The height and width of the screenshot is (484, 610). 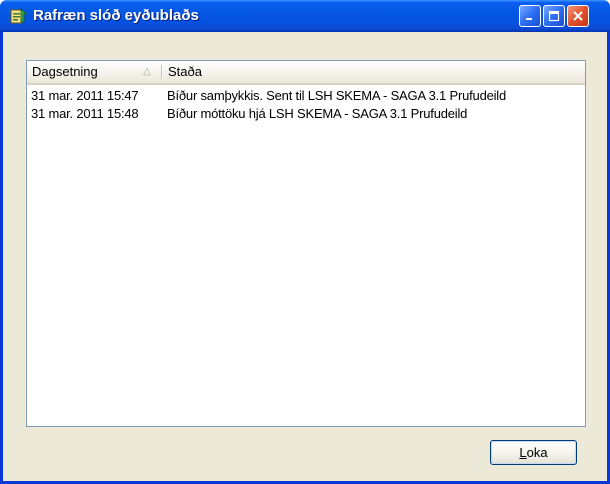 I want to click on column-header-label: Dagsetning, so click(x=65, y=71).